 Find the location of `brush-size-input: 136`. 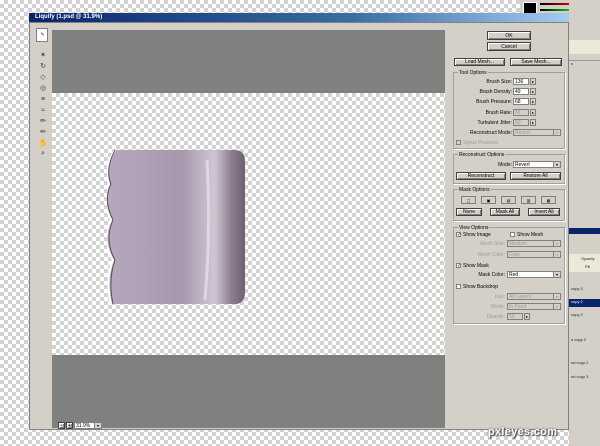

brush-size-input: 136 is located at coordinates (521, 81).